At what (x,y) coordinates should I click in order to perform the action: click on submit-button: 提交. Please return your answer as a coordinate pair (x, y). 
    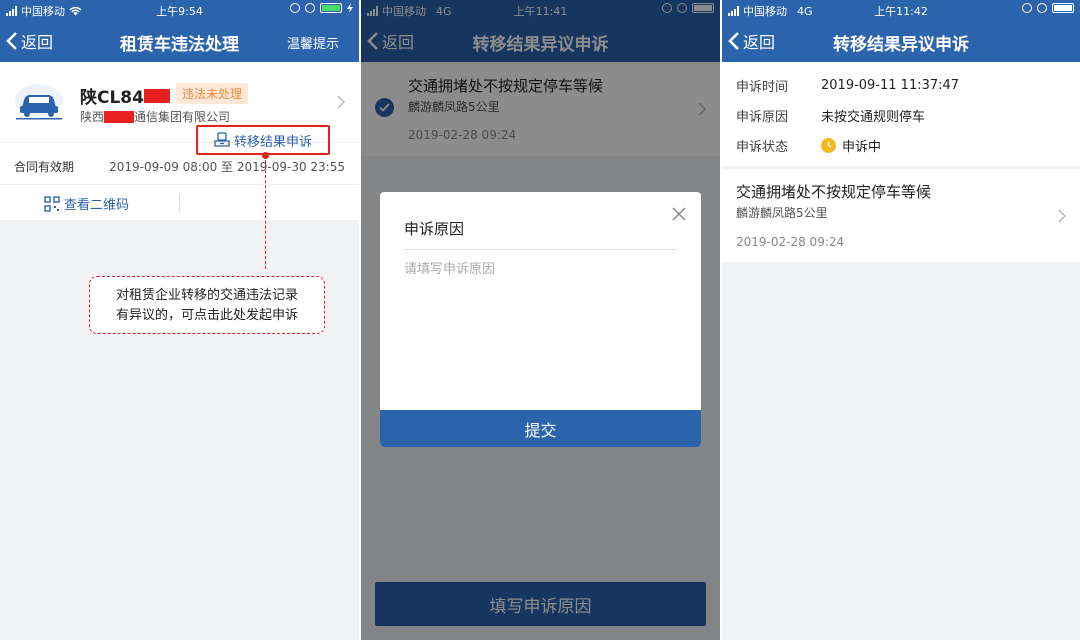
    Looking at the image, I should click on (540, 428).